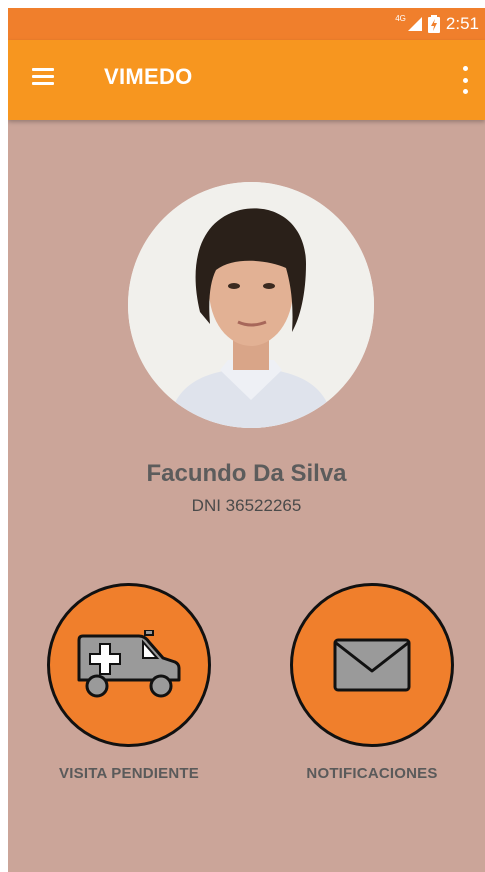 The height and width of the screenshot is (872, 485). What do you see at coordinates (246, 505) in the screenshot?
I see `profile-dni: DNI 36522265` at bounding box center [246, 505].